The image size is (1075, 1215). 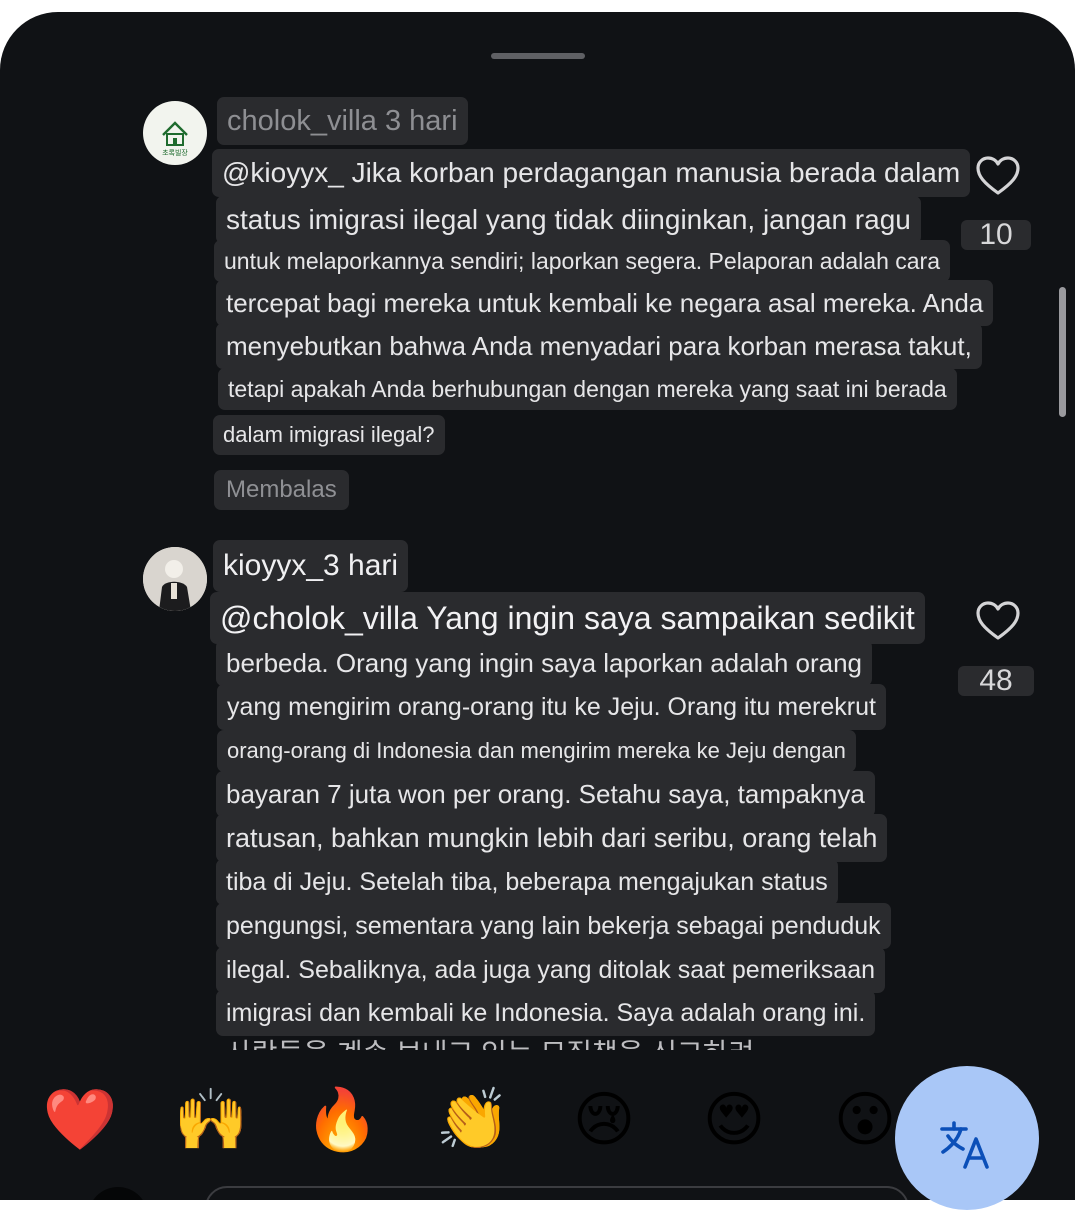 I want to click on clapping-hands-reaction-button: 👏, so click(x=473, y=1120).